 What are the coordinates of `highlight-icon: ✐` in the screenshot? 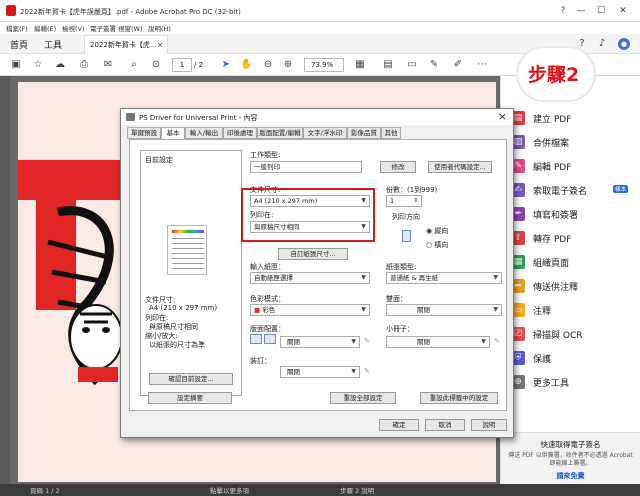 It's located at (458, 65).